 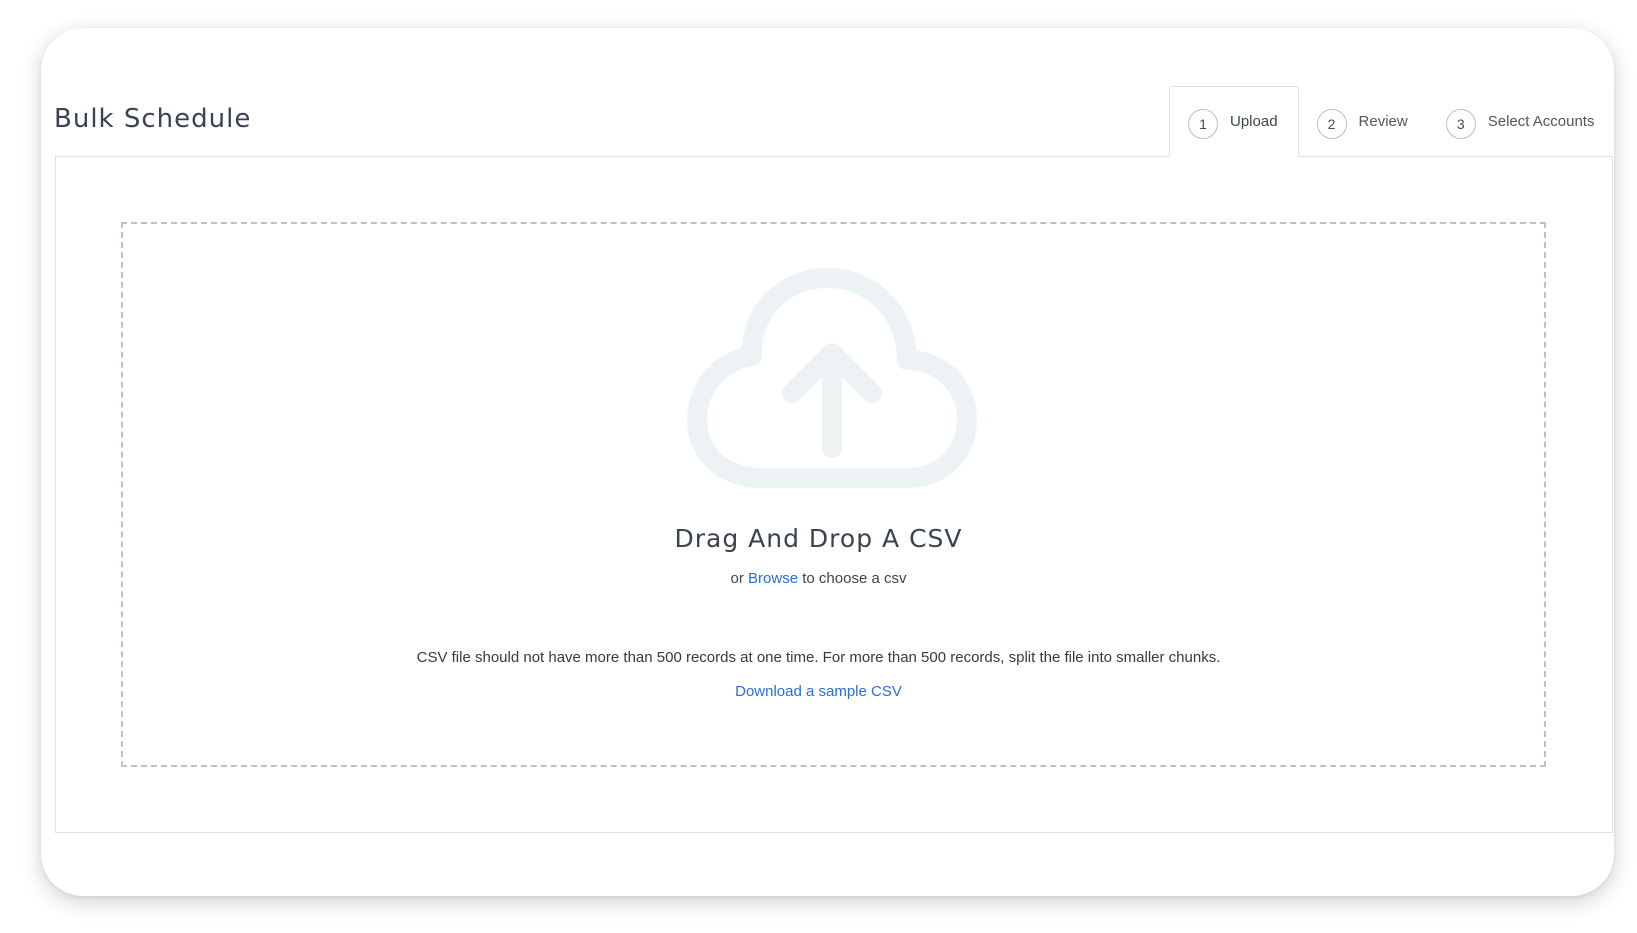 What do you see at coordinates (773, 578) in the screenshot?
I see `browse-link: Browse` at bounding box center [773, 578].